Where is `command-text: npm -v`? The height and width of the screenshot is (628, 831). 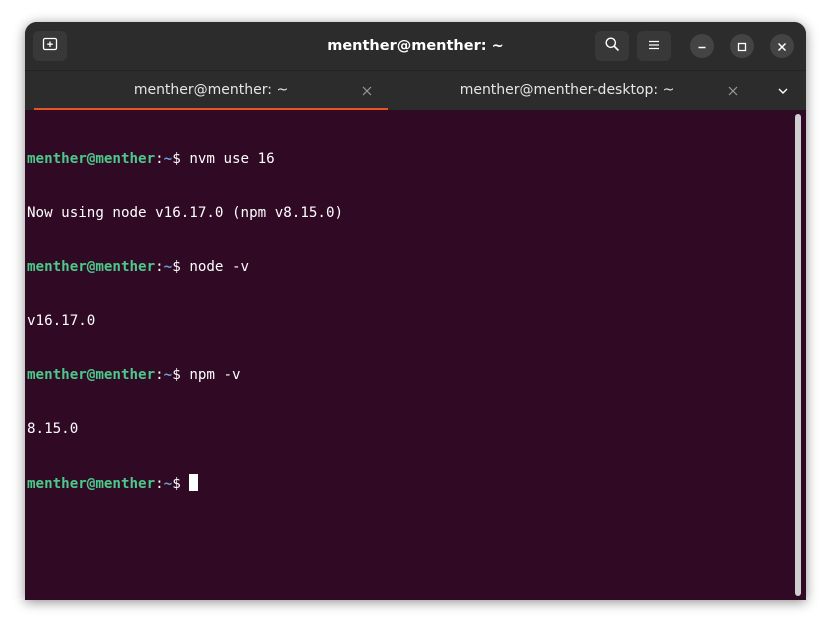 command-text: npm -v is located at coordinates (215, 375).